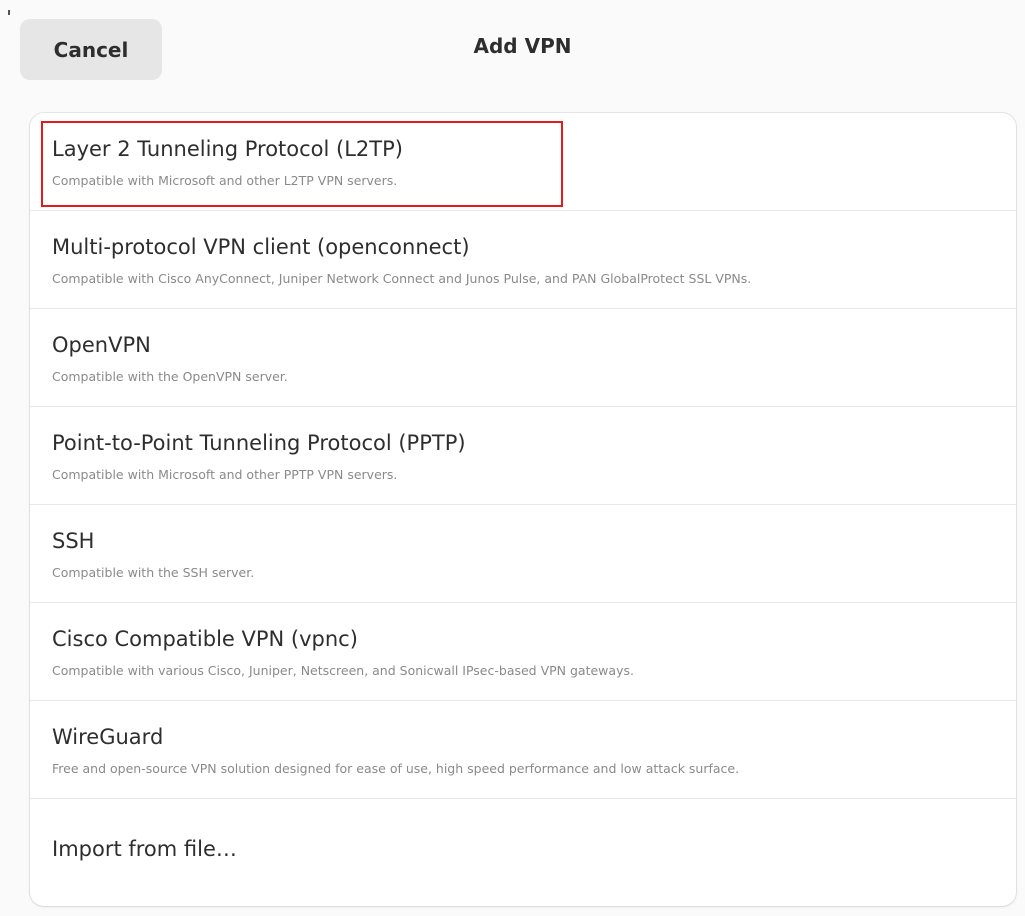  Describe the element at coordinates (259, 443) in the screenshot. I see `vpn-option-title: Point-to-Point Tunneling Protocol (PPTP)` at that location.